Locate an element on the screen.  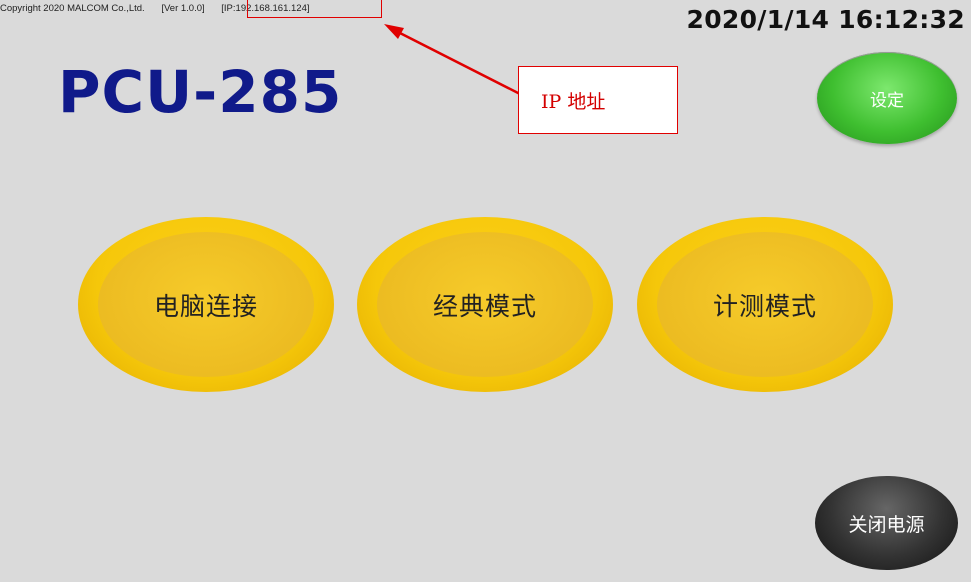
measure-mode-button: 计测模式 is located at coordinates (765, 304).